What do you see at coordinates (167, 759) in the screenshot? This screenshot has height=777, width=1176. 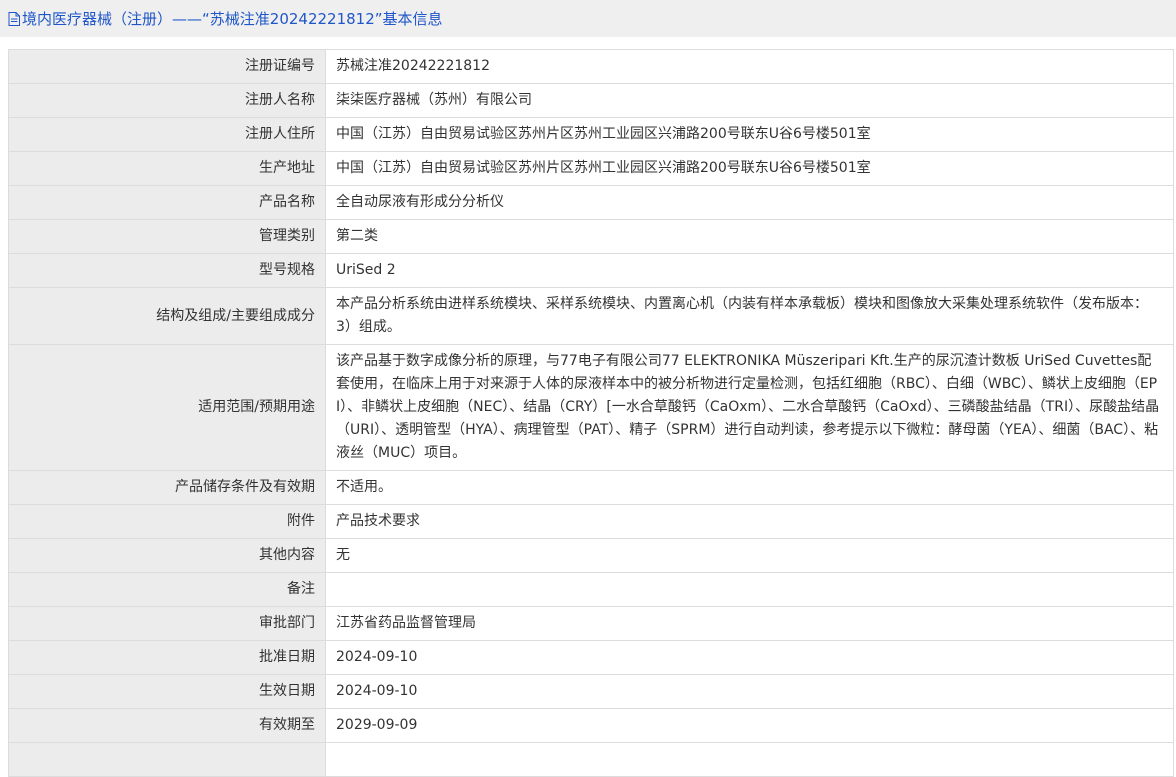 I see `field-label` at bounding box center [167, 759].